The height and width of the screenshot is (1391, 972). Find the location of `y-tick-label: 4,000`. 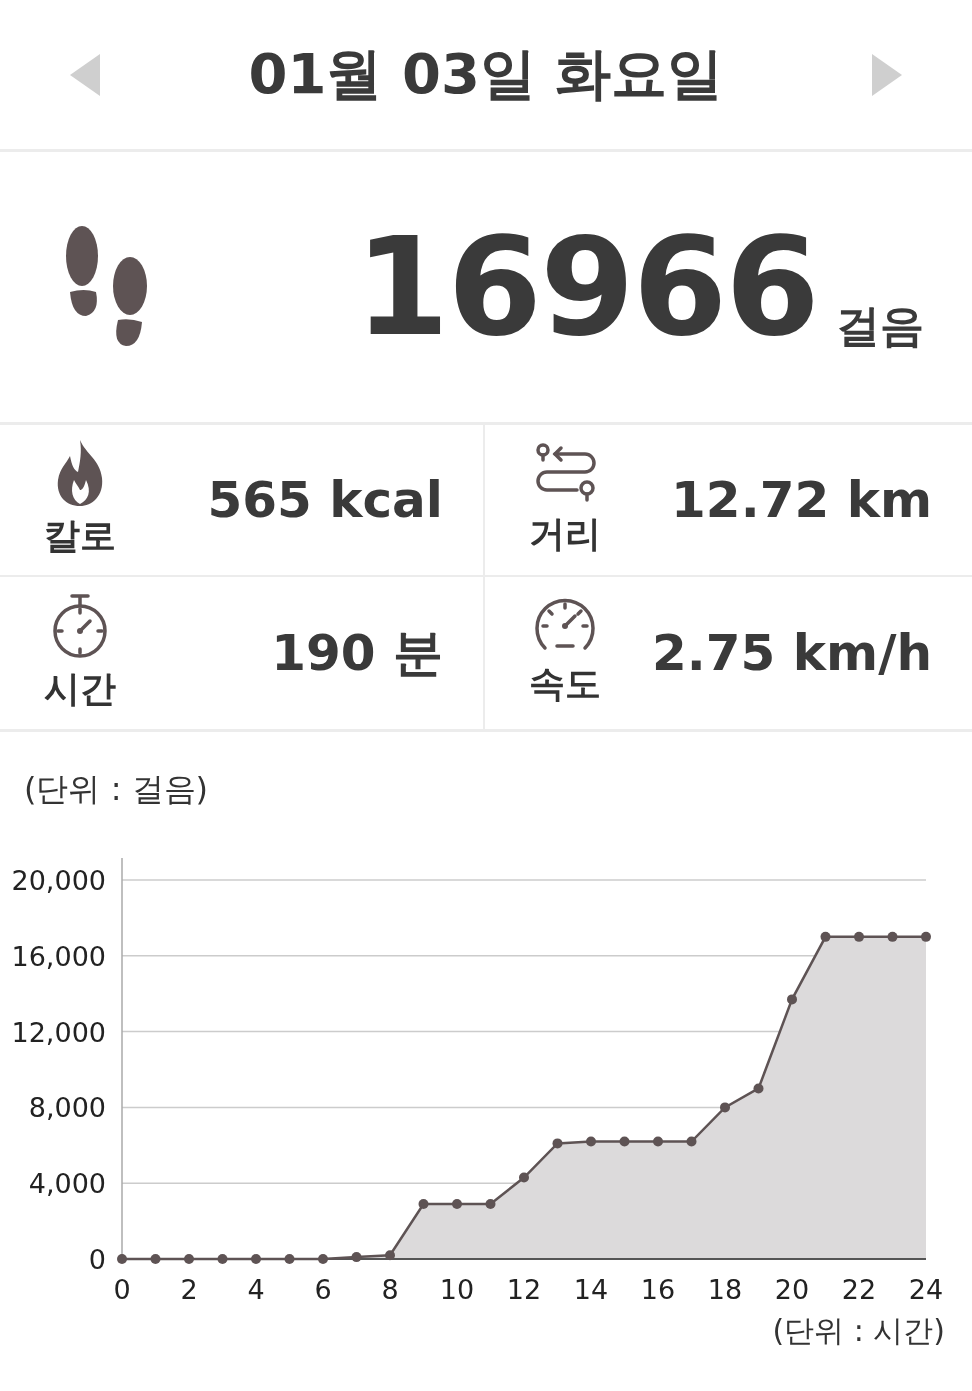

y-tick-label: 4,000 is located at coordinates (67, 1184).